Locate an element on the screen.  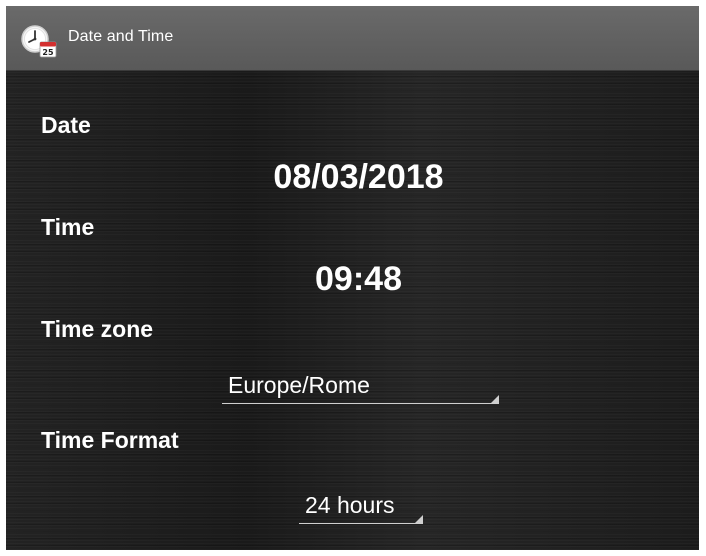
timezone-dropdown: Europe/Rome is located at coordinates (360, 388).